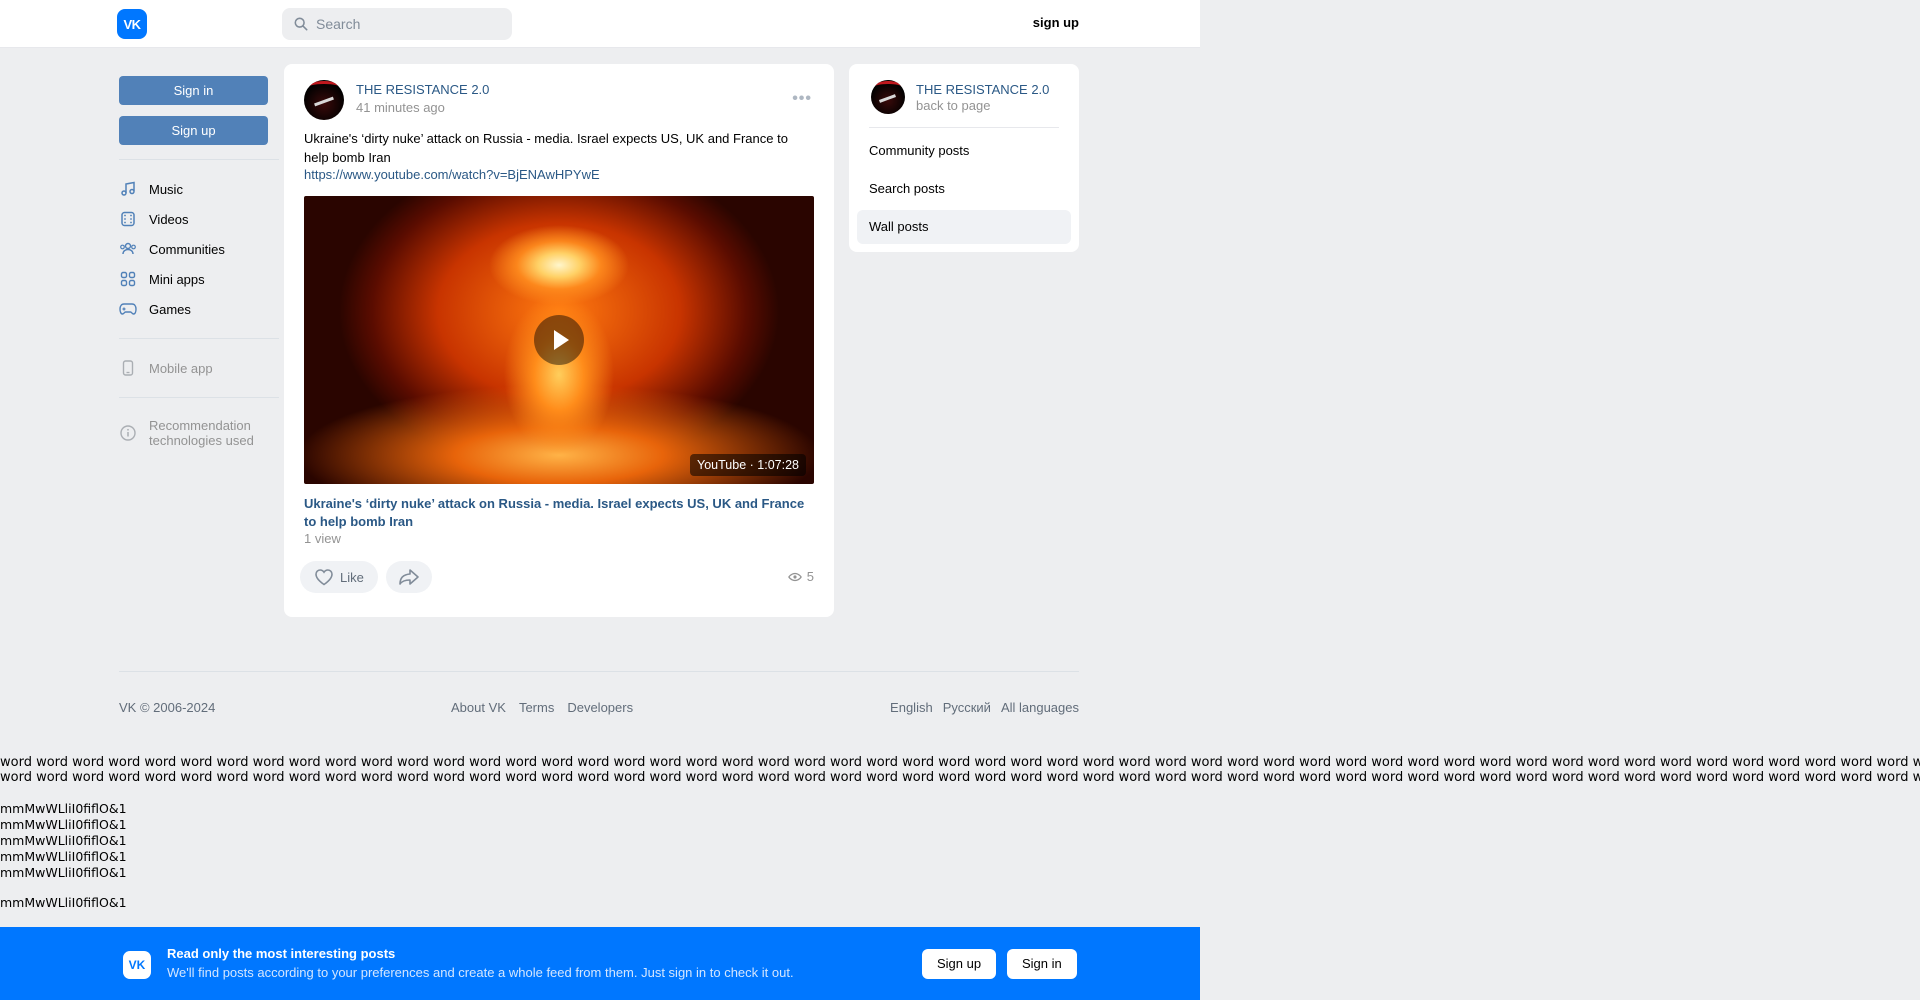  Describe the element at coordinates (536, 707) in the screenshot. I see `footer-link-terms: Terms` at that location.